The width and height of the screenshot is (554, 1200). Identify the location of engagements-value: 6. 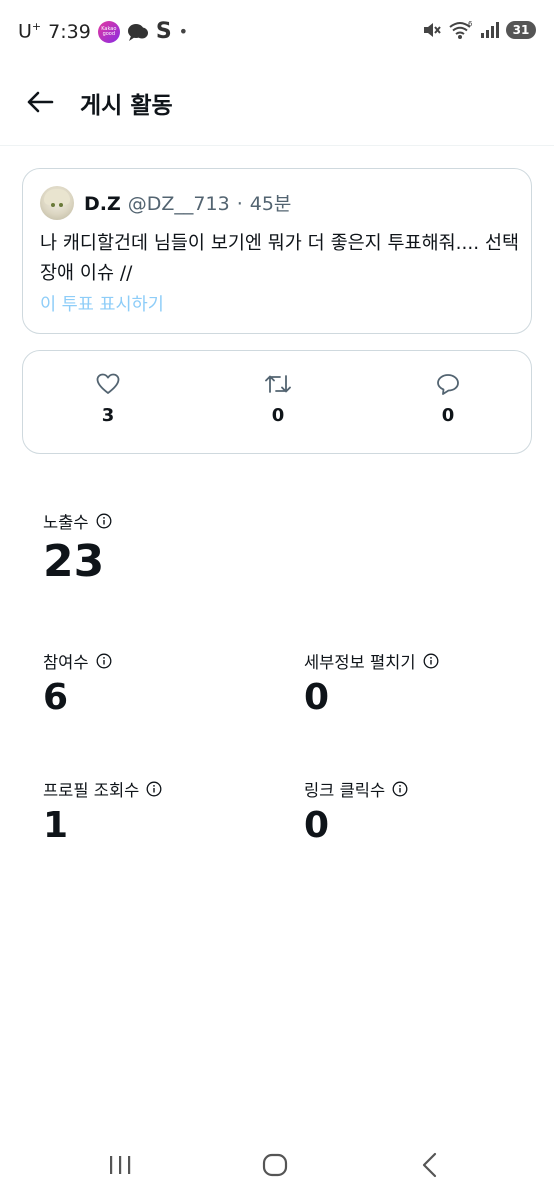
(56, 697).